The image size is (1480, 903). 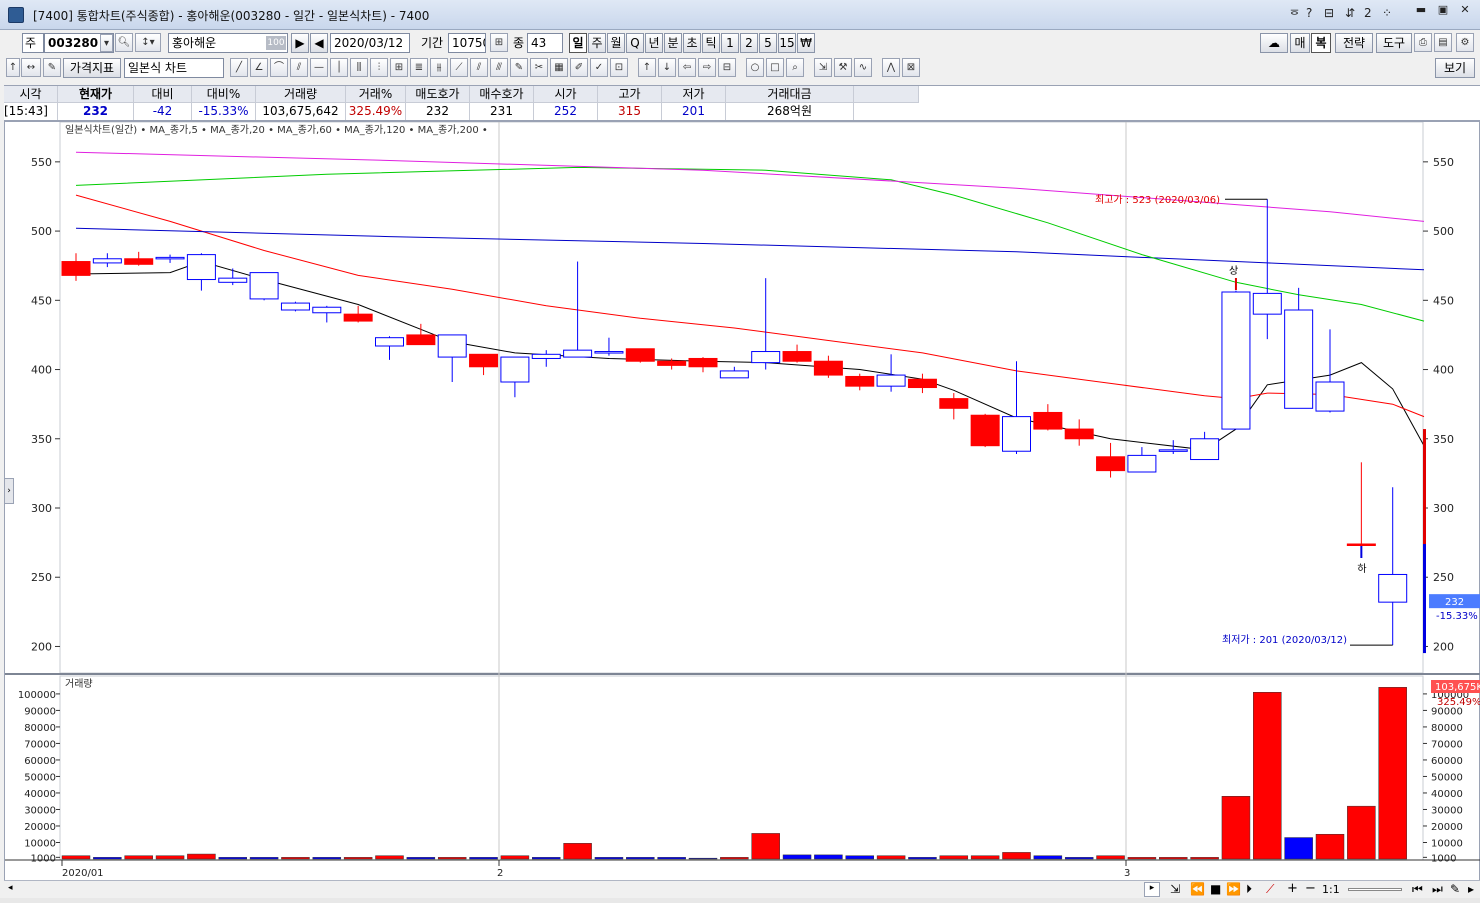 I want to click on buy-sell-button: 매, so click(x=1300, y=43).